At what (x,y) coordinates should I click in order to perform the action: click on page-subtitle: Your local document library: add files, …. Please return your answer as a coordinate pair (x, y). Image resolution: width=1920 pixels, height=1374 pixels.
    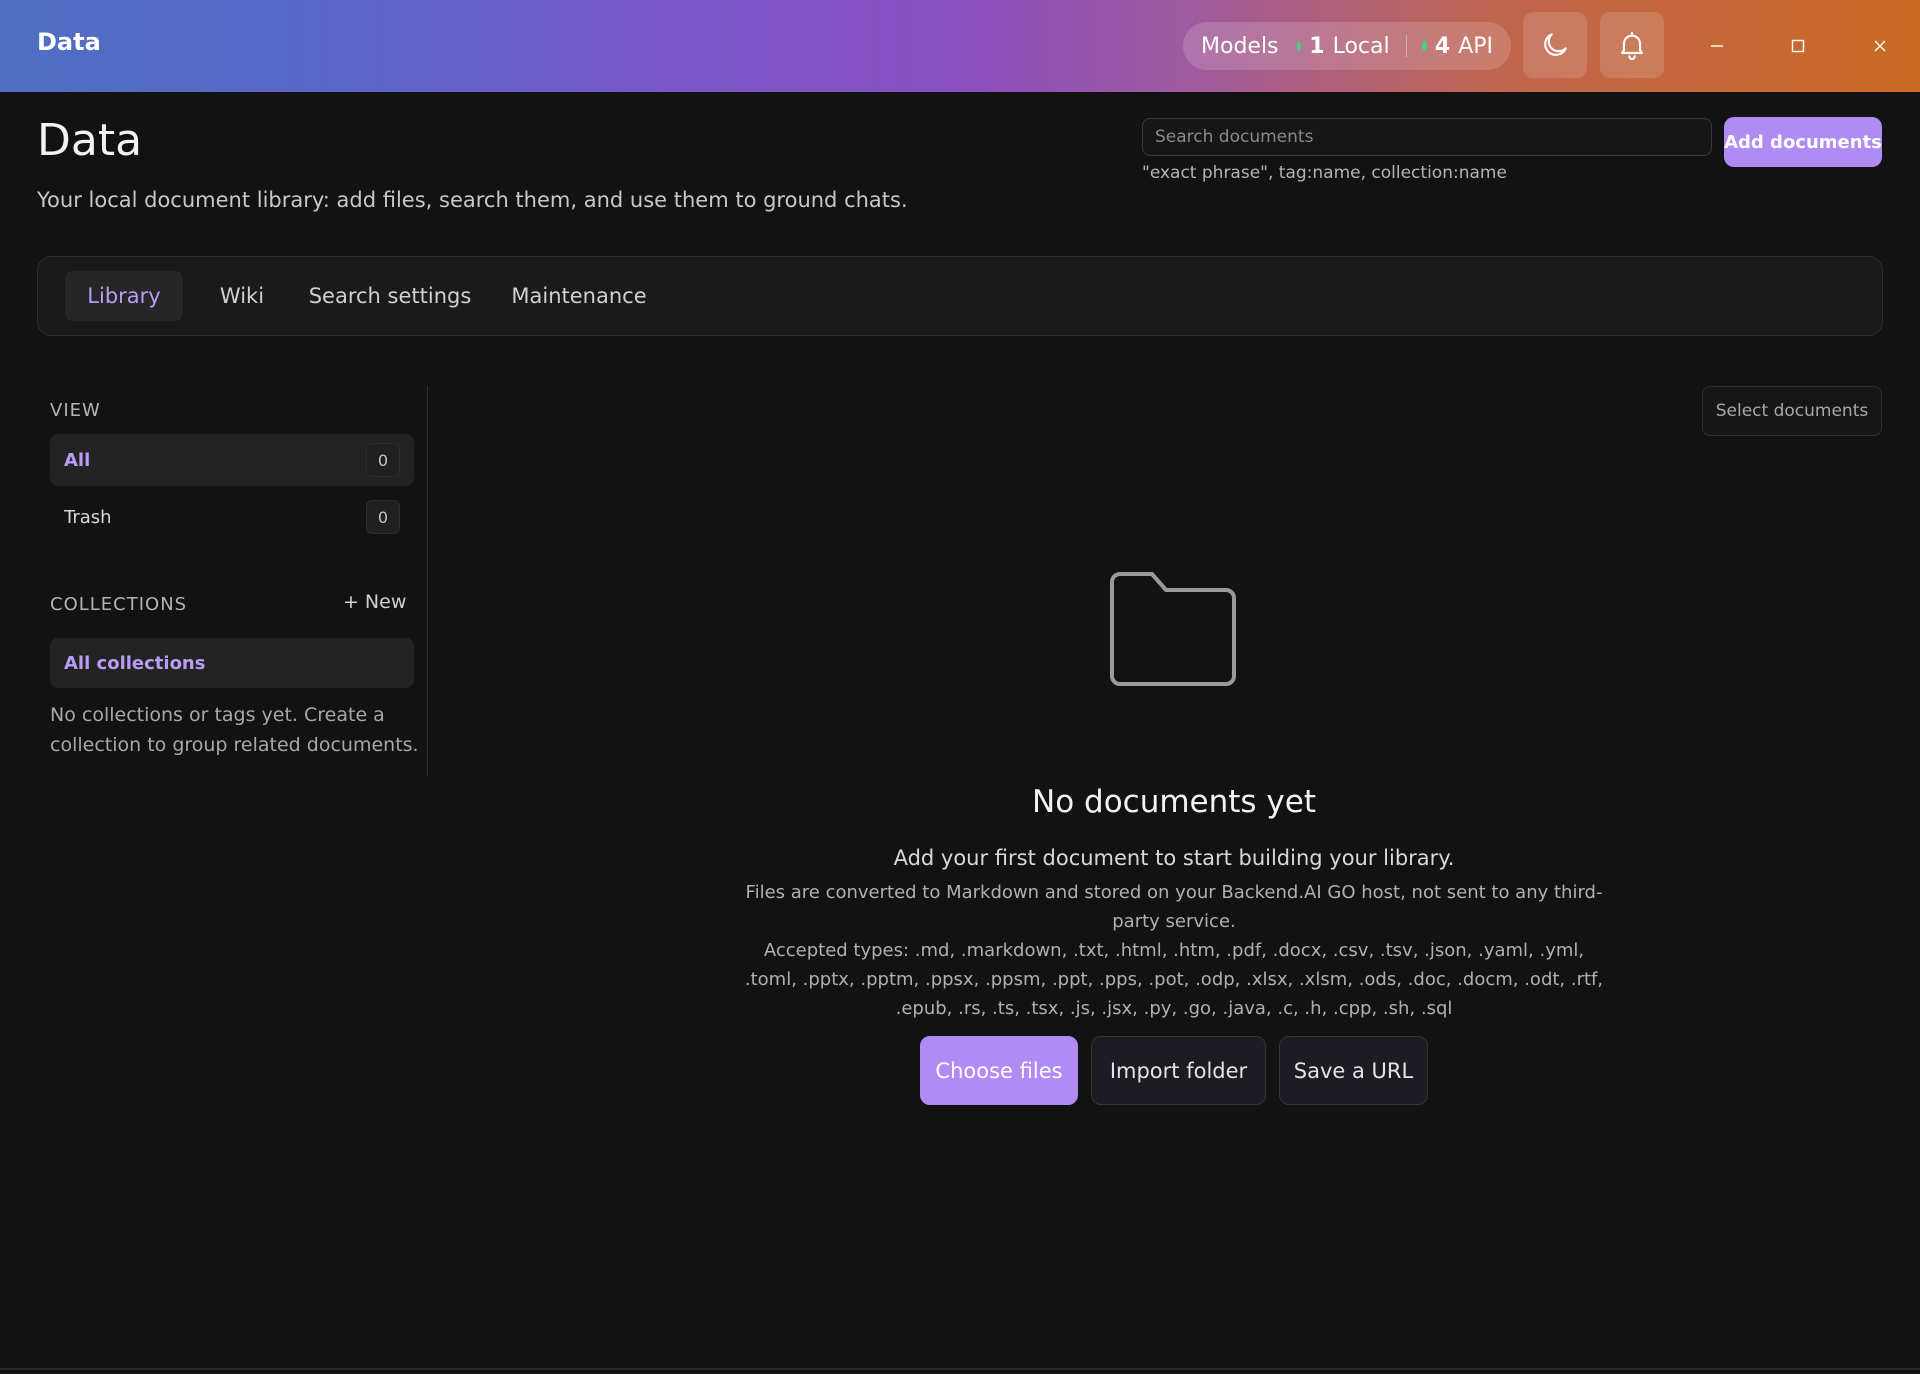
    Looking at the image, I should click on (472, 200).